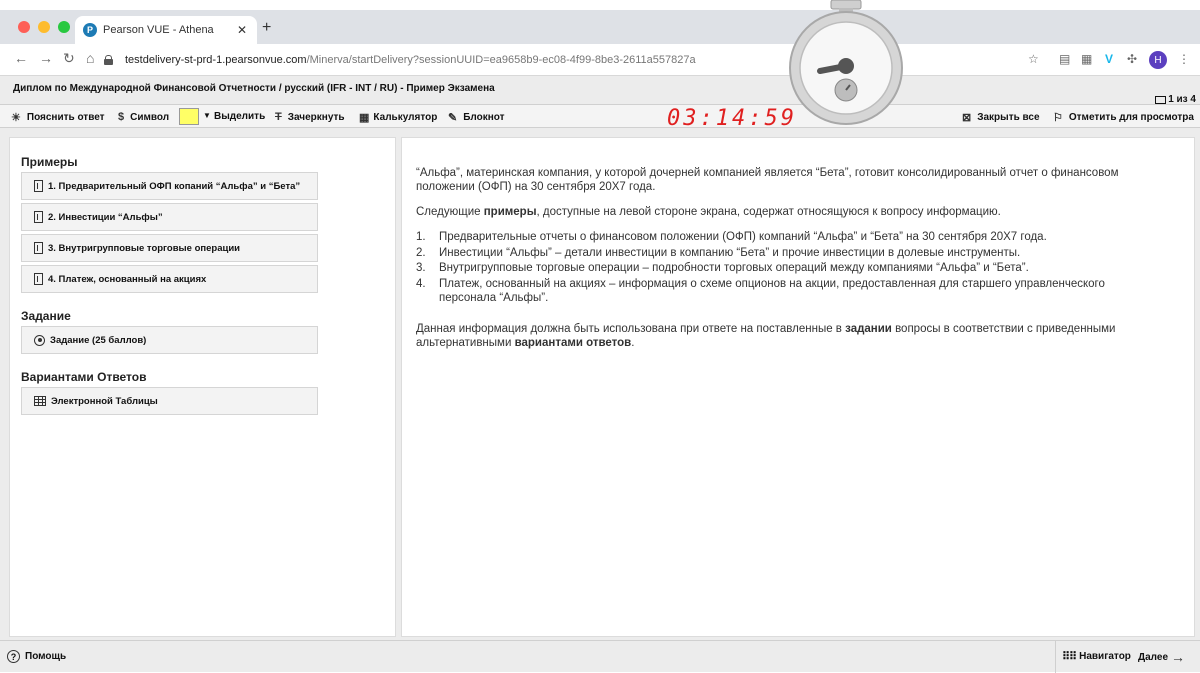 This screenshot has width=1200, height=673. I want to click on help-label: Помощь, so click(46, 656).